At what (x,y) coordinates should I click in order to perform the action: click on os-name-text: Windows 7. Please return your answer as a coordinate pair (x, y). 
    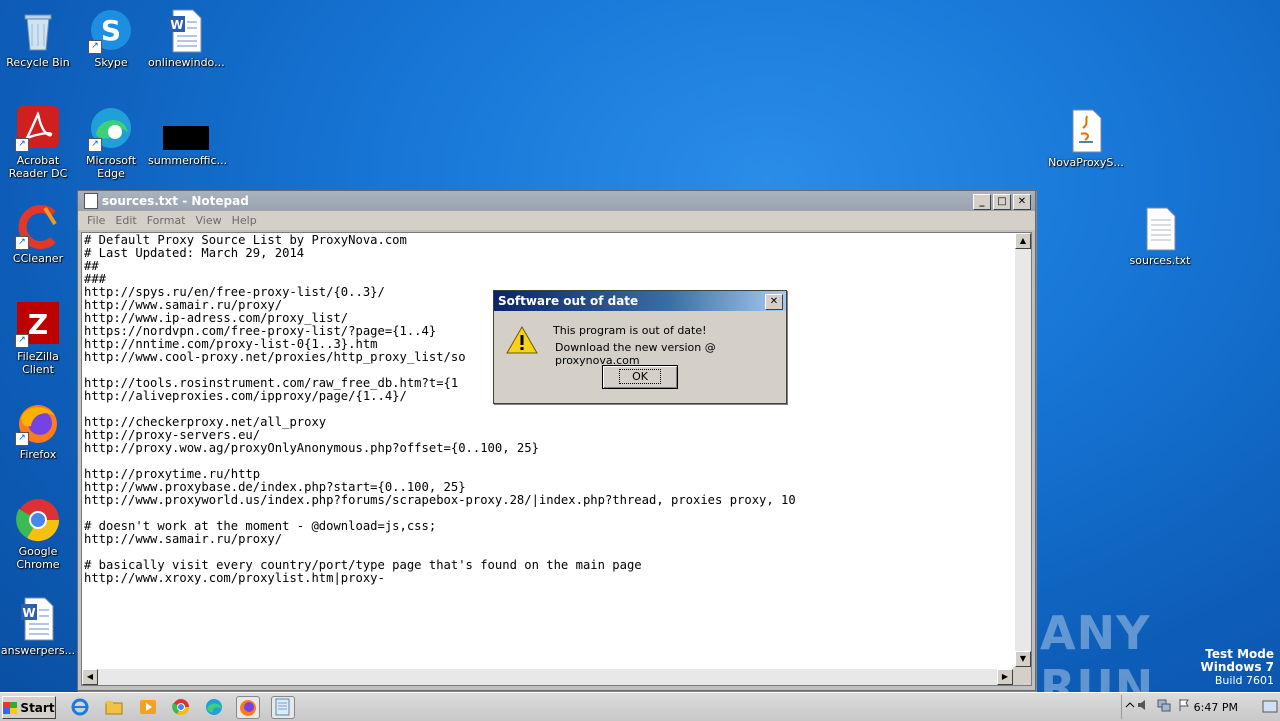
    Looking at the image, I should click on (1237, 667).